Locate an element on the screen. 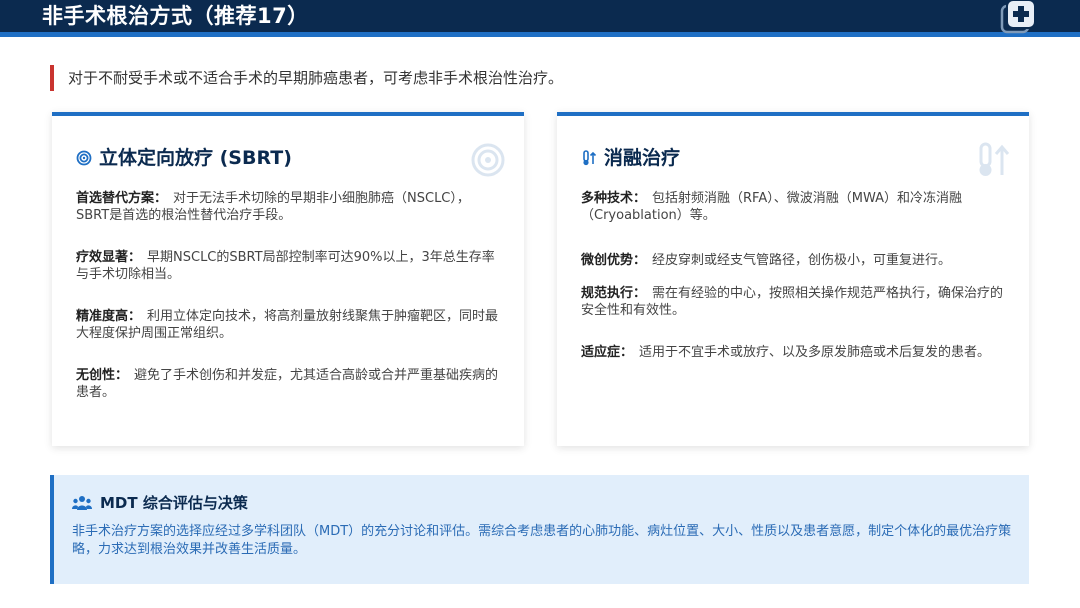 Image resolution: width=1080 pixels, height=608 pixels. ablation-item-standard: 规范执行： 需在有经验的中心，按照相关操作规范严格执行，确保治疗的安全性和有效性。 is located at coordinates (792, 302).